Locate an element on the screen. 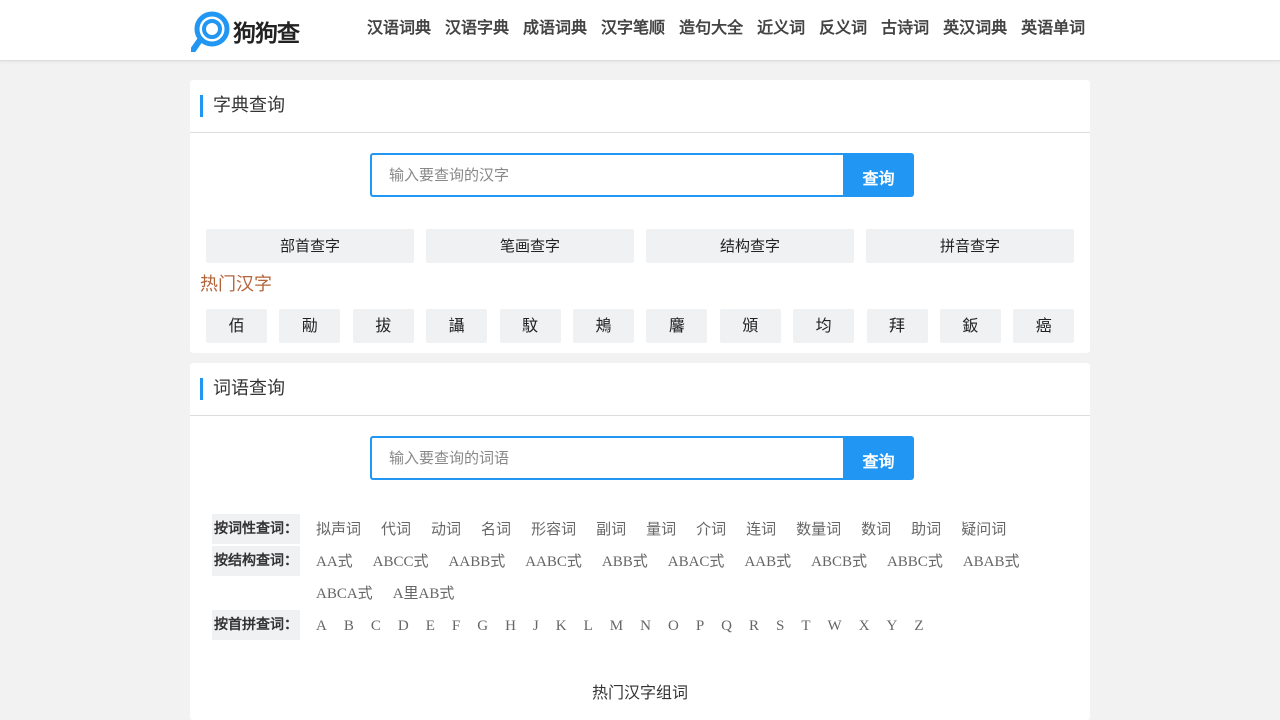 The height and width of the screenshot is (720, 1280). letter-option: J is located at coordinates (536, 626).